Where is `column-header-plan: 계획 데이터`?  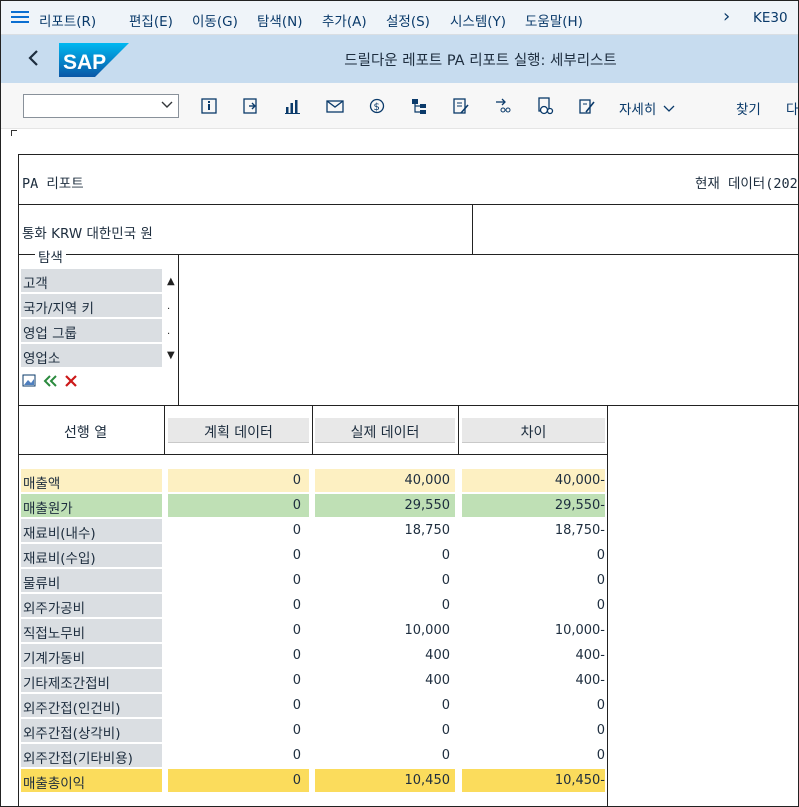 column-header-plan: 계획 데이터 is located at coordinates (238, 430).